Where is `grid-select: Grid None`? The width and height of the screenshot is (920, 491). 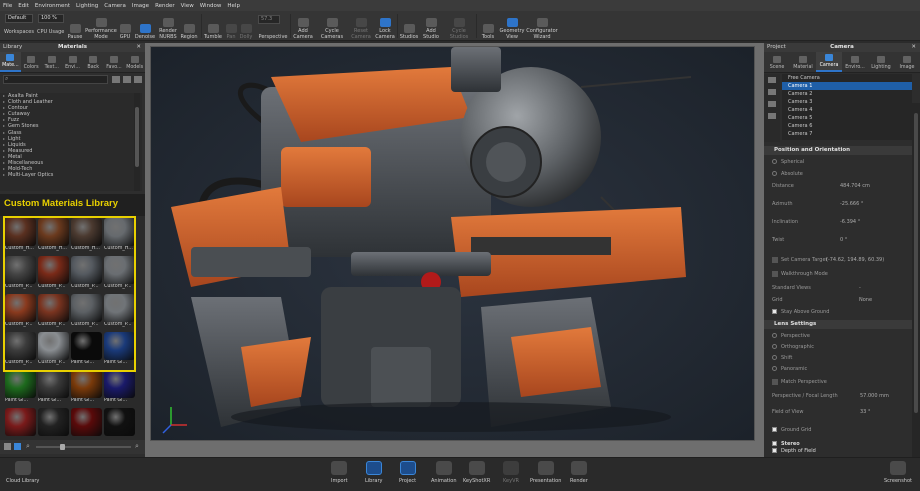 grid-select: Grid None is located at coordinates (838, 300).